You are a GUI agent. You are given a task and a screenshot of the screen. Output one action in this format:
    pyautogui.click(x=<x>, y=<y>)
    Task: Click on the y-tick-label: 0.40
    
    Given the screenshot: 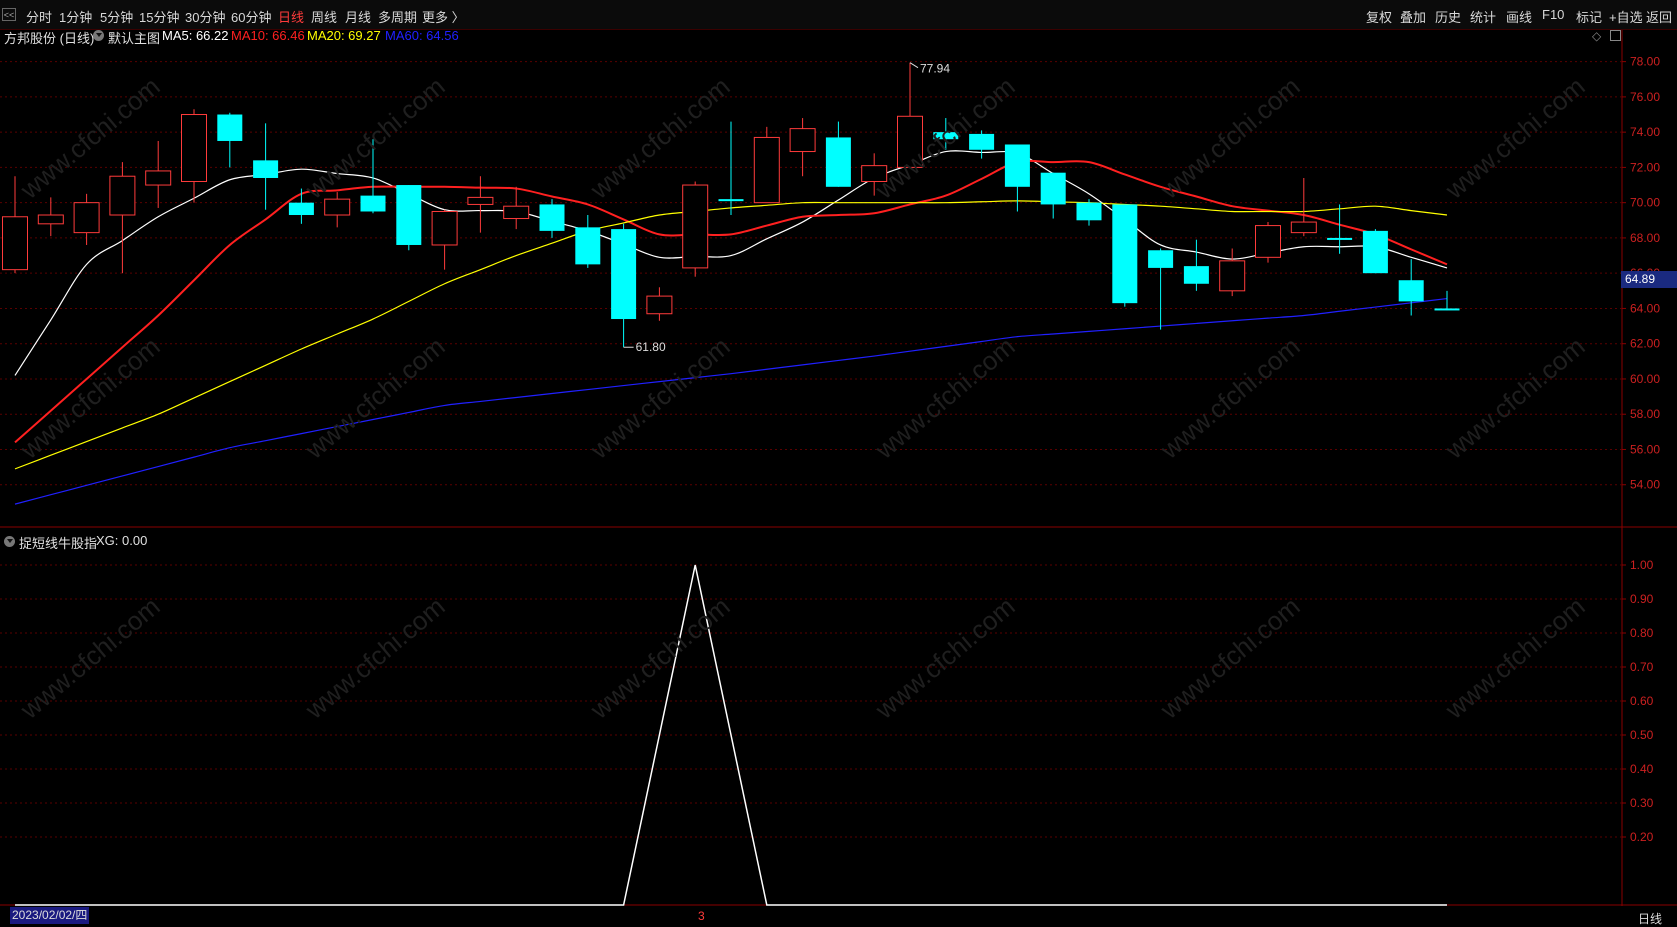 What is the action you would take?
    pyautogui.click(x=1642, y=769)
    